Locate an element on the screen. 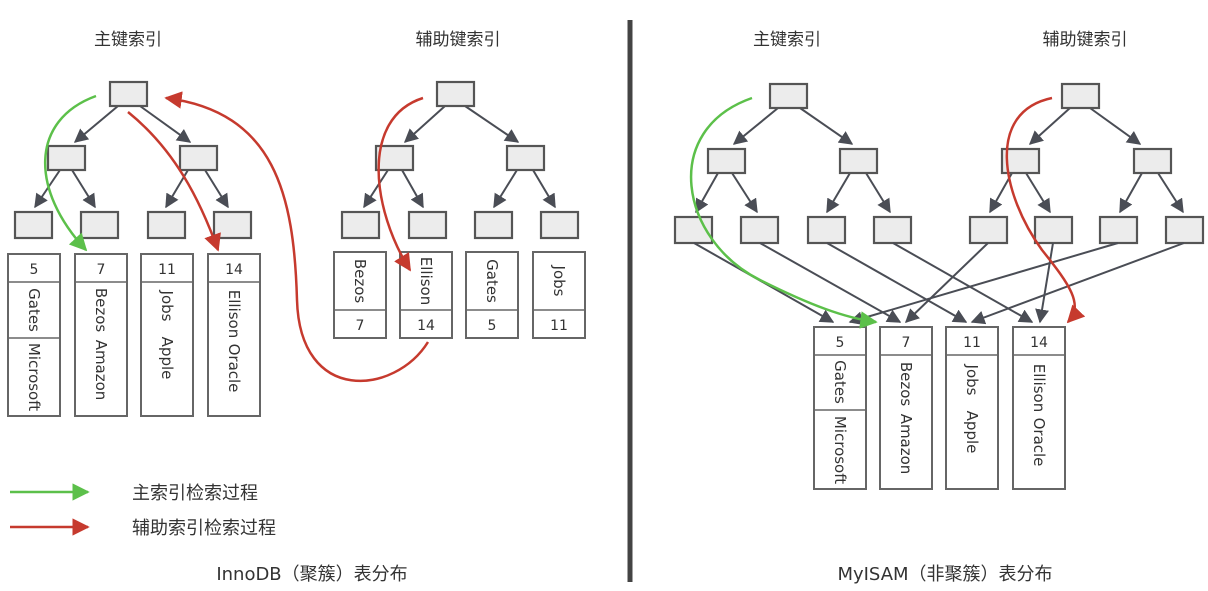 This screenshot has width=1208, height=591. innodb-caption: InnoDB（聚簇）表分布 is located at coordinates (311, 574).